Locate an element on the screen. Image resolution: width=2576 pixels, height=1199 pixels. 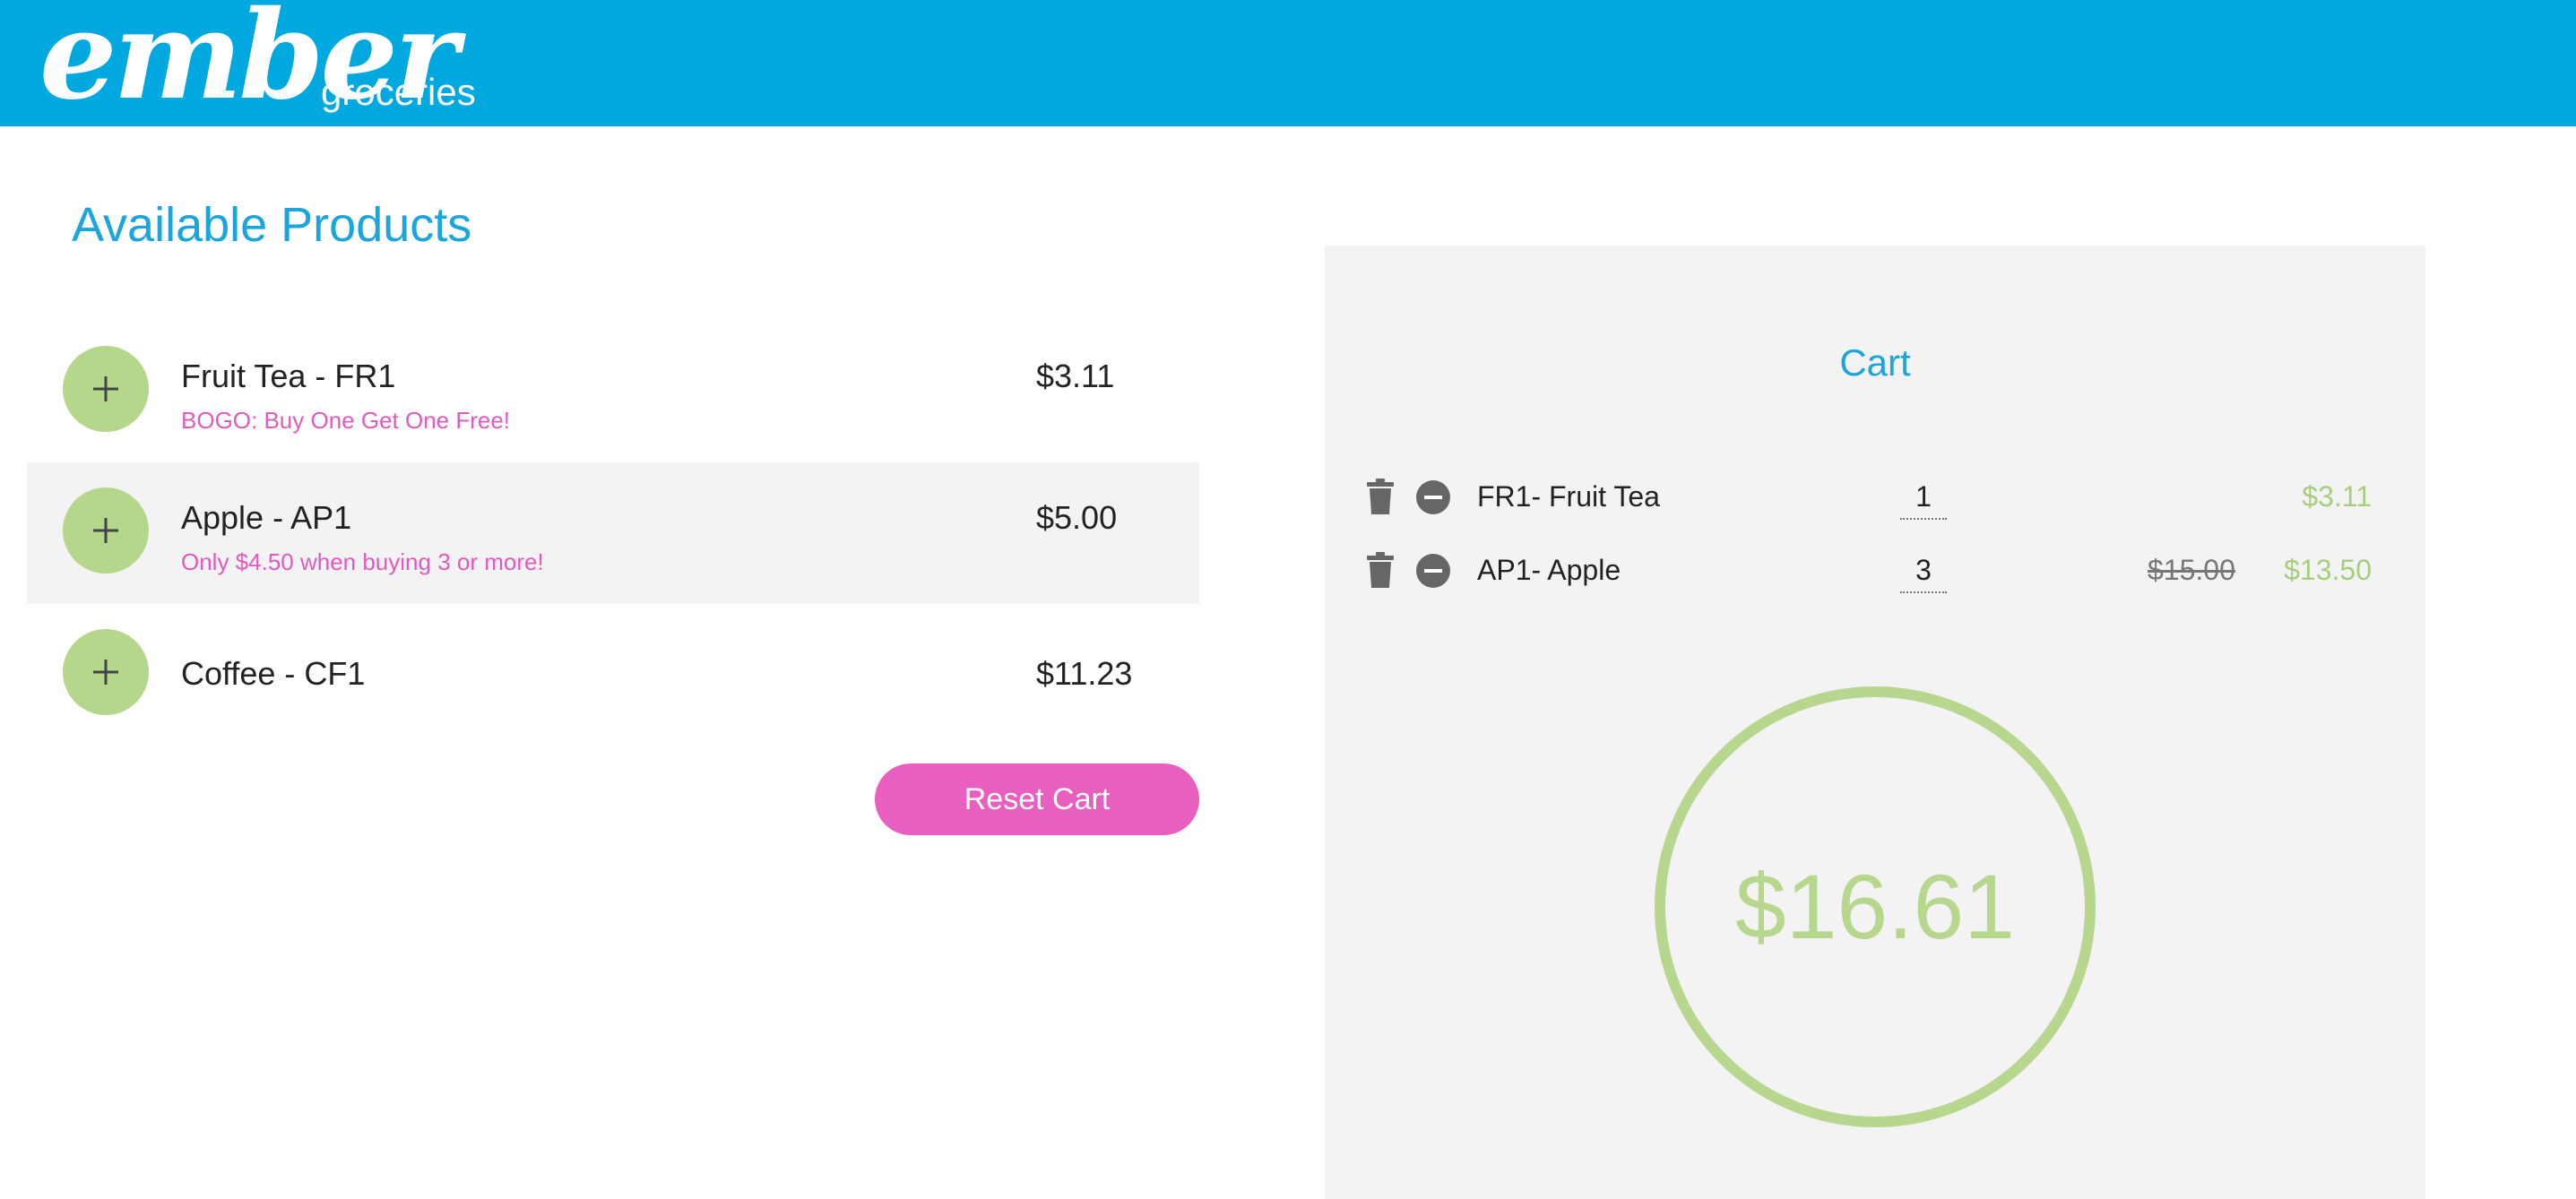
cart-line-original-price: $15.00 is located at coordinates (2191, 570).